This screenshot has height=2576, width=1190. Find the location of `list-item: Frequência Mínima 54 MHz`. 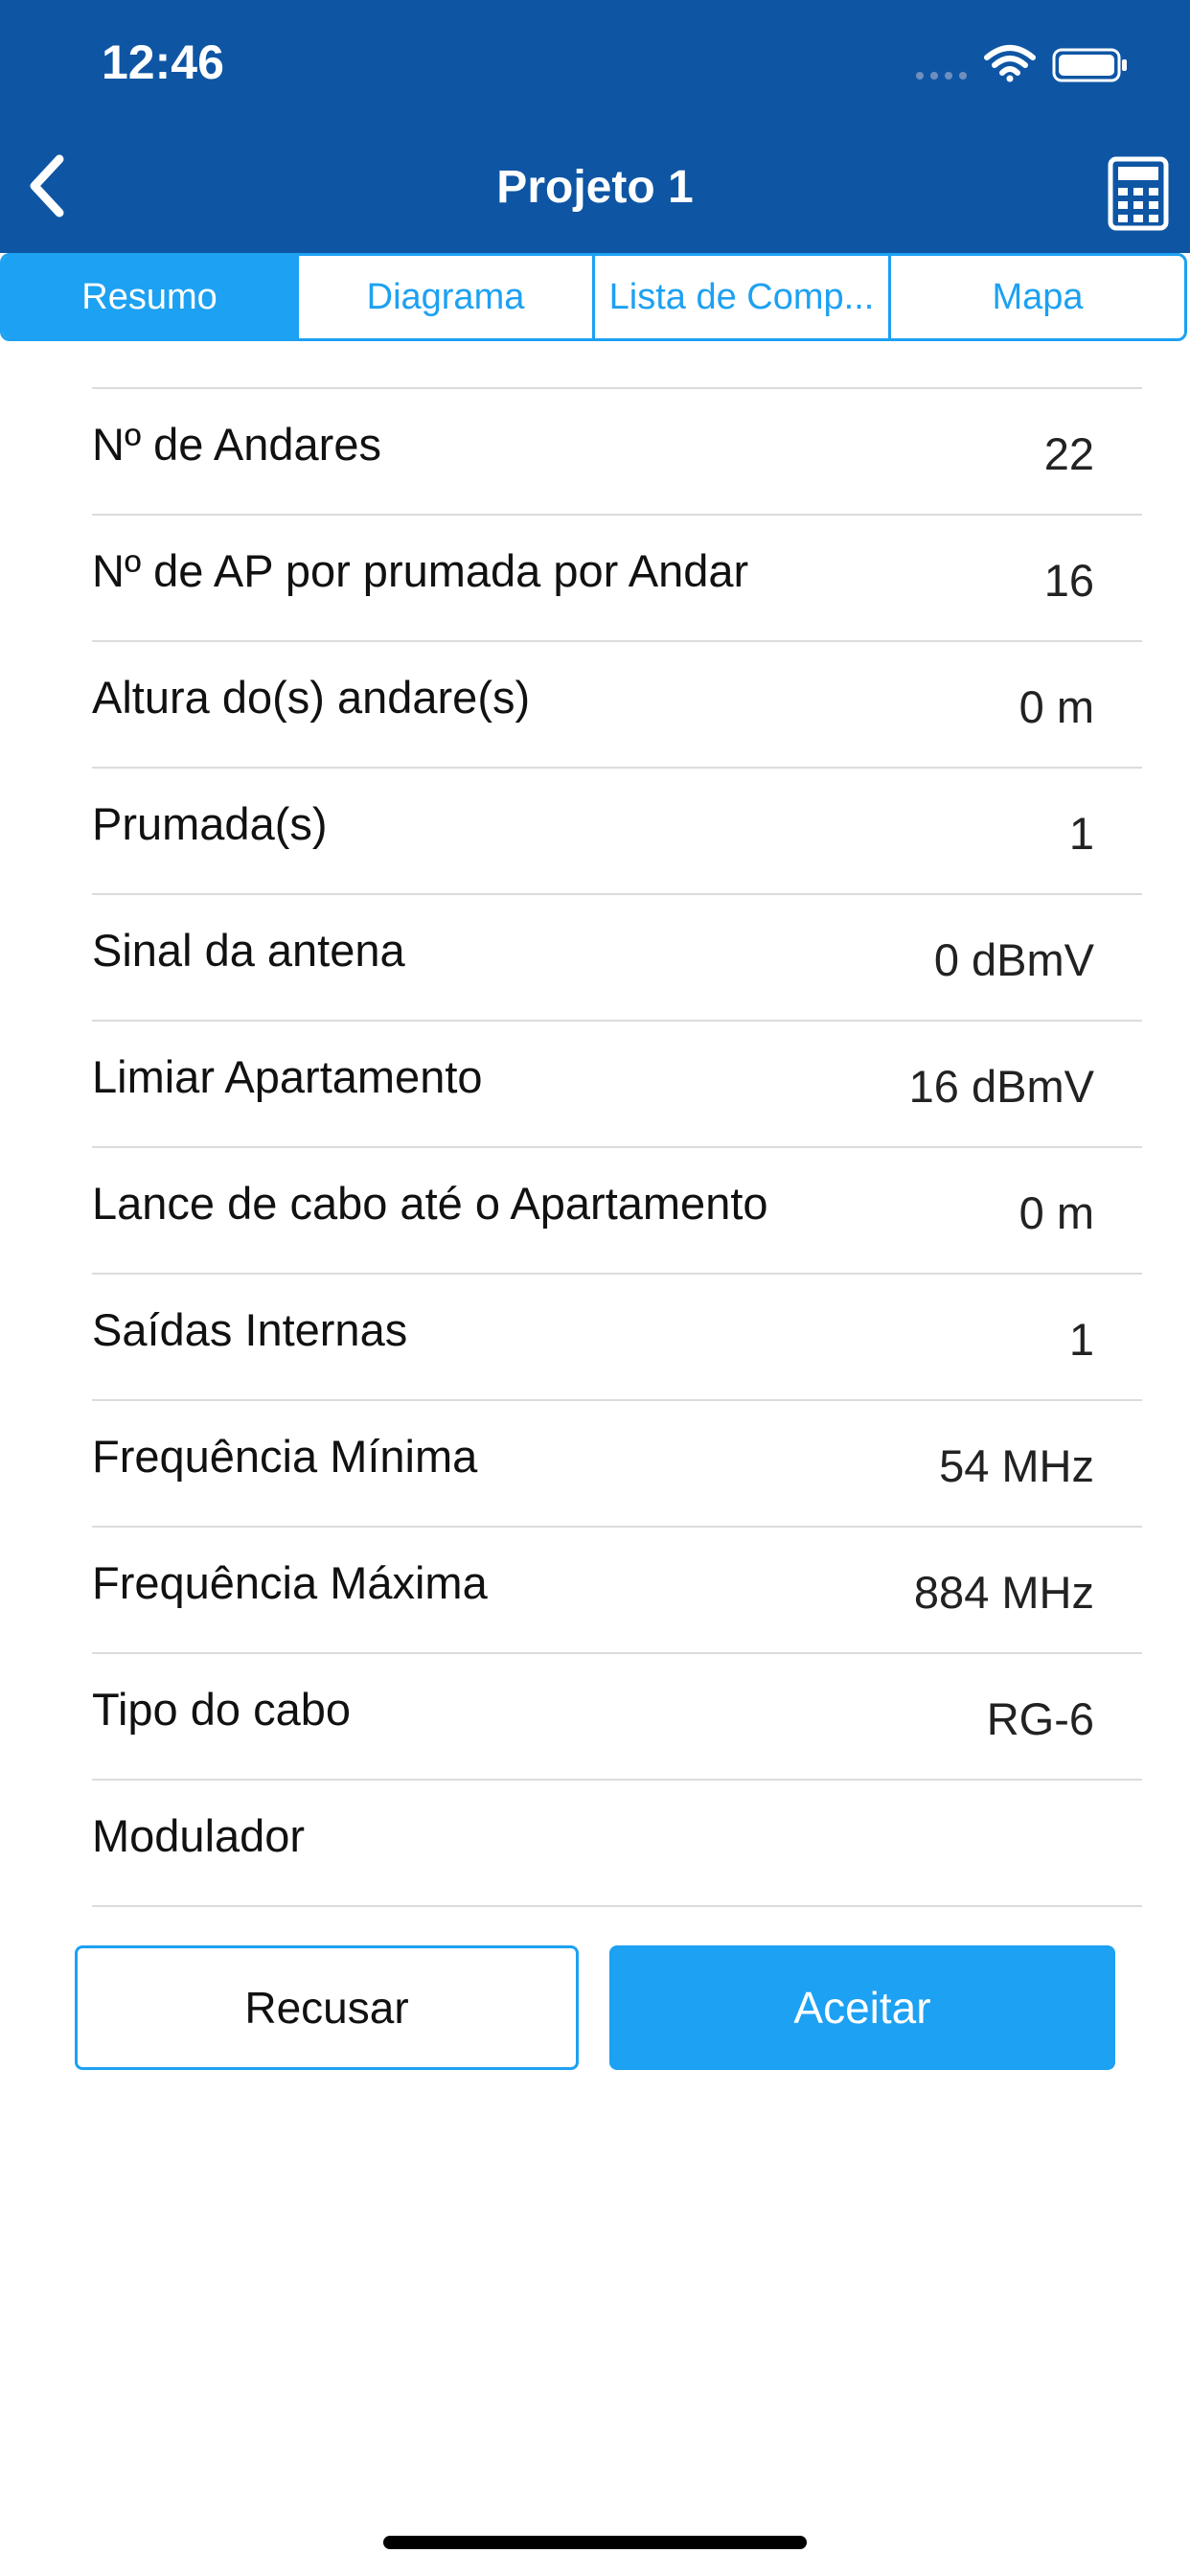

list-item: Frequência Mínima 54 MHz is located at coordinates (617, 1464).